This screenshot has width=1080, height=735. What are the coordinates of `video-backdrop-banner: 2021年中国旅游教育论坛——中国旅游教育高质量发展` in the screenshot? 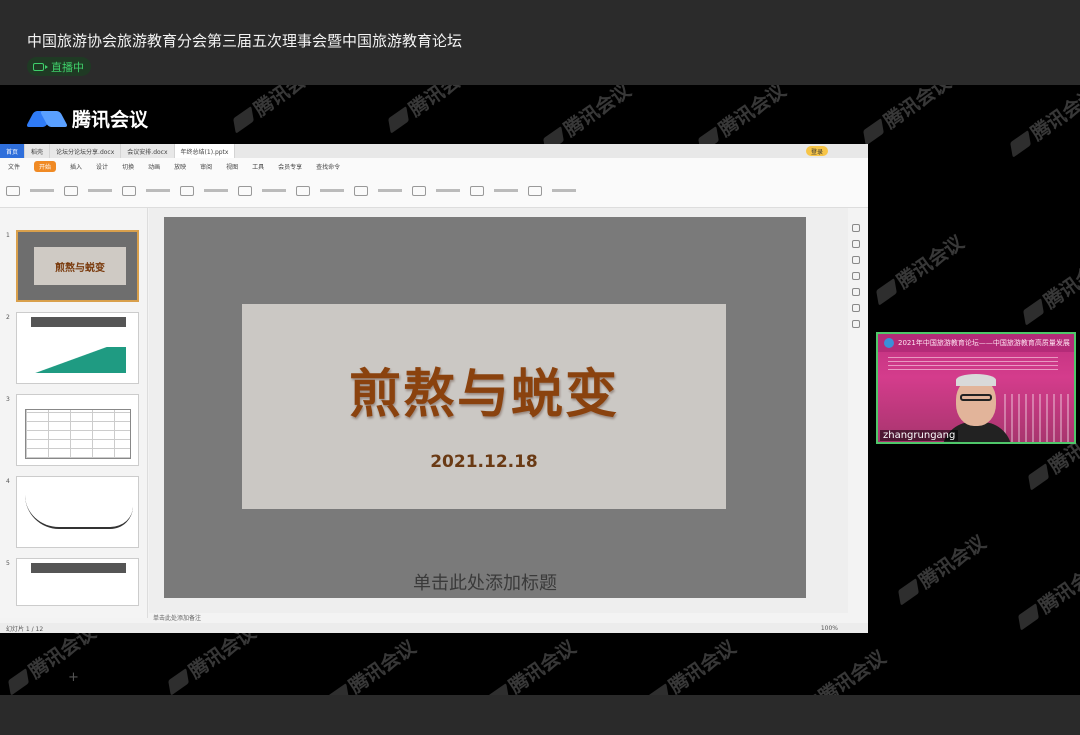 It's located at (976, 343).